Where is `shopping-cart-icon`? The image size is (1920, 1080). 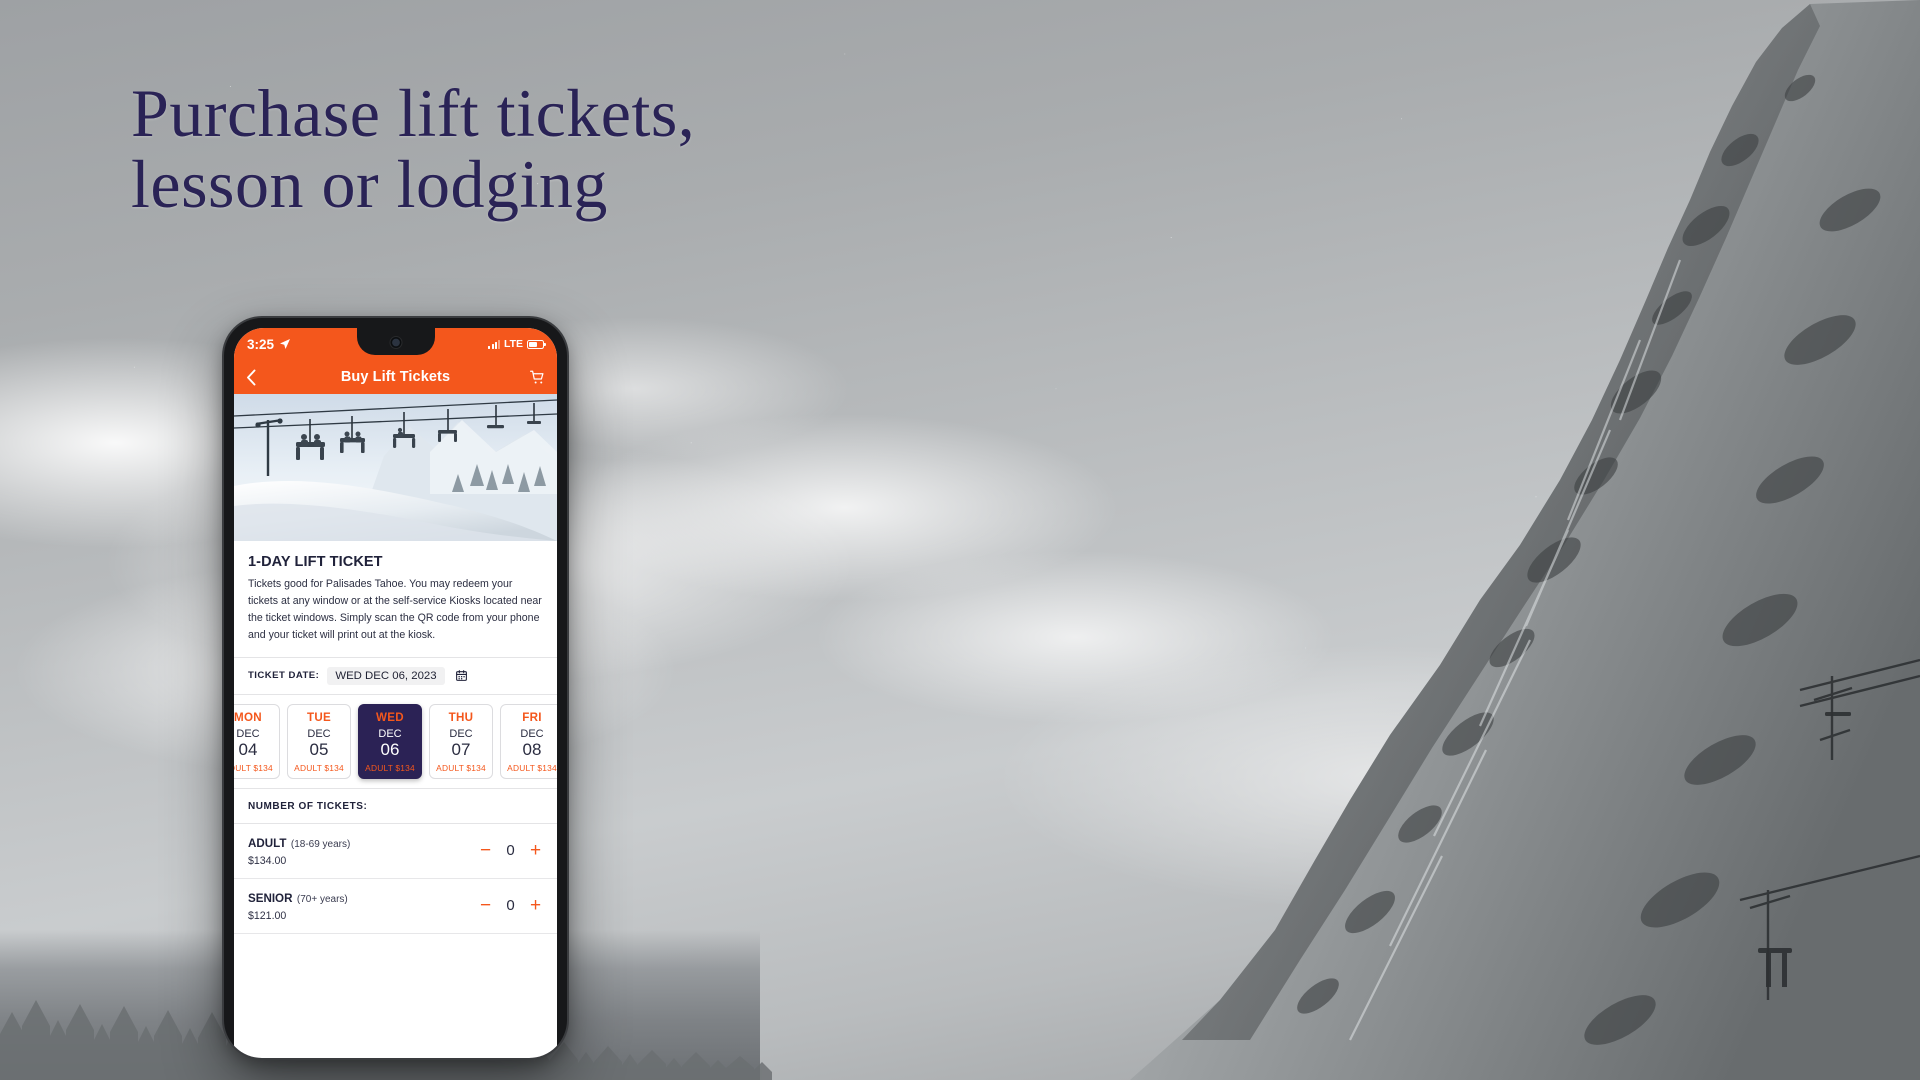
shopping-cart-icon is located at coordinates (537, 376).